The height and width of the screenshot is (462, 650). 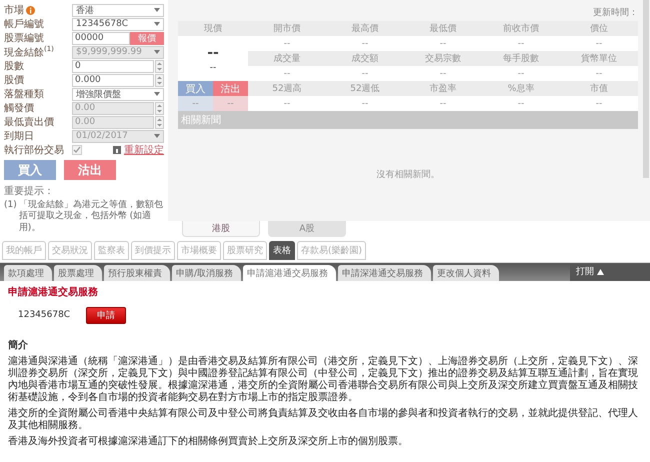 What do you see at coordinates (282, 250) in the screenshot?
I see `nav-tab: 表格` at bounding box center [282, 250].